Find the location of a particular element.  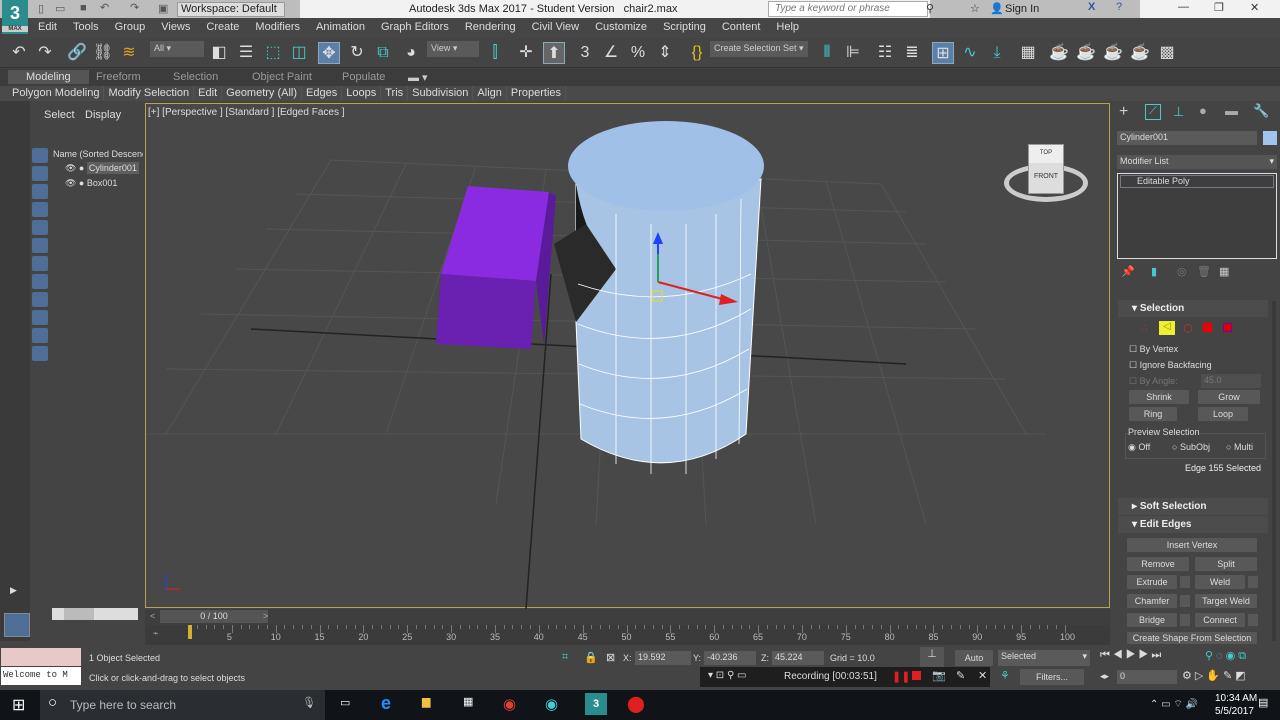

modifier-list-dropdown: Modifier List ▾ is located at coordinates (1197, 162).